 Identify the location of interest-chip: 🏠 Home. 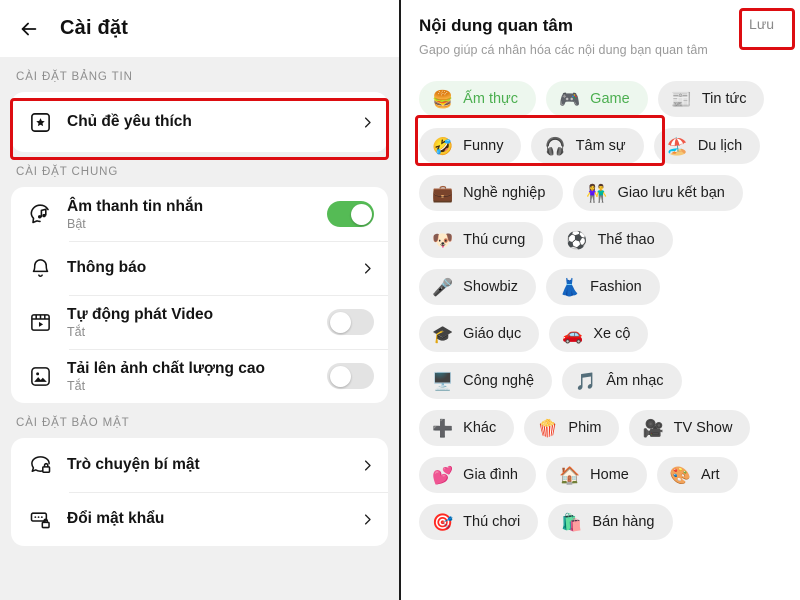
(596, 475).